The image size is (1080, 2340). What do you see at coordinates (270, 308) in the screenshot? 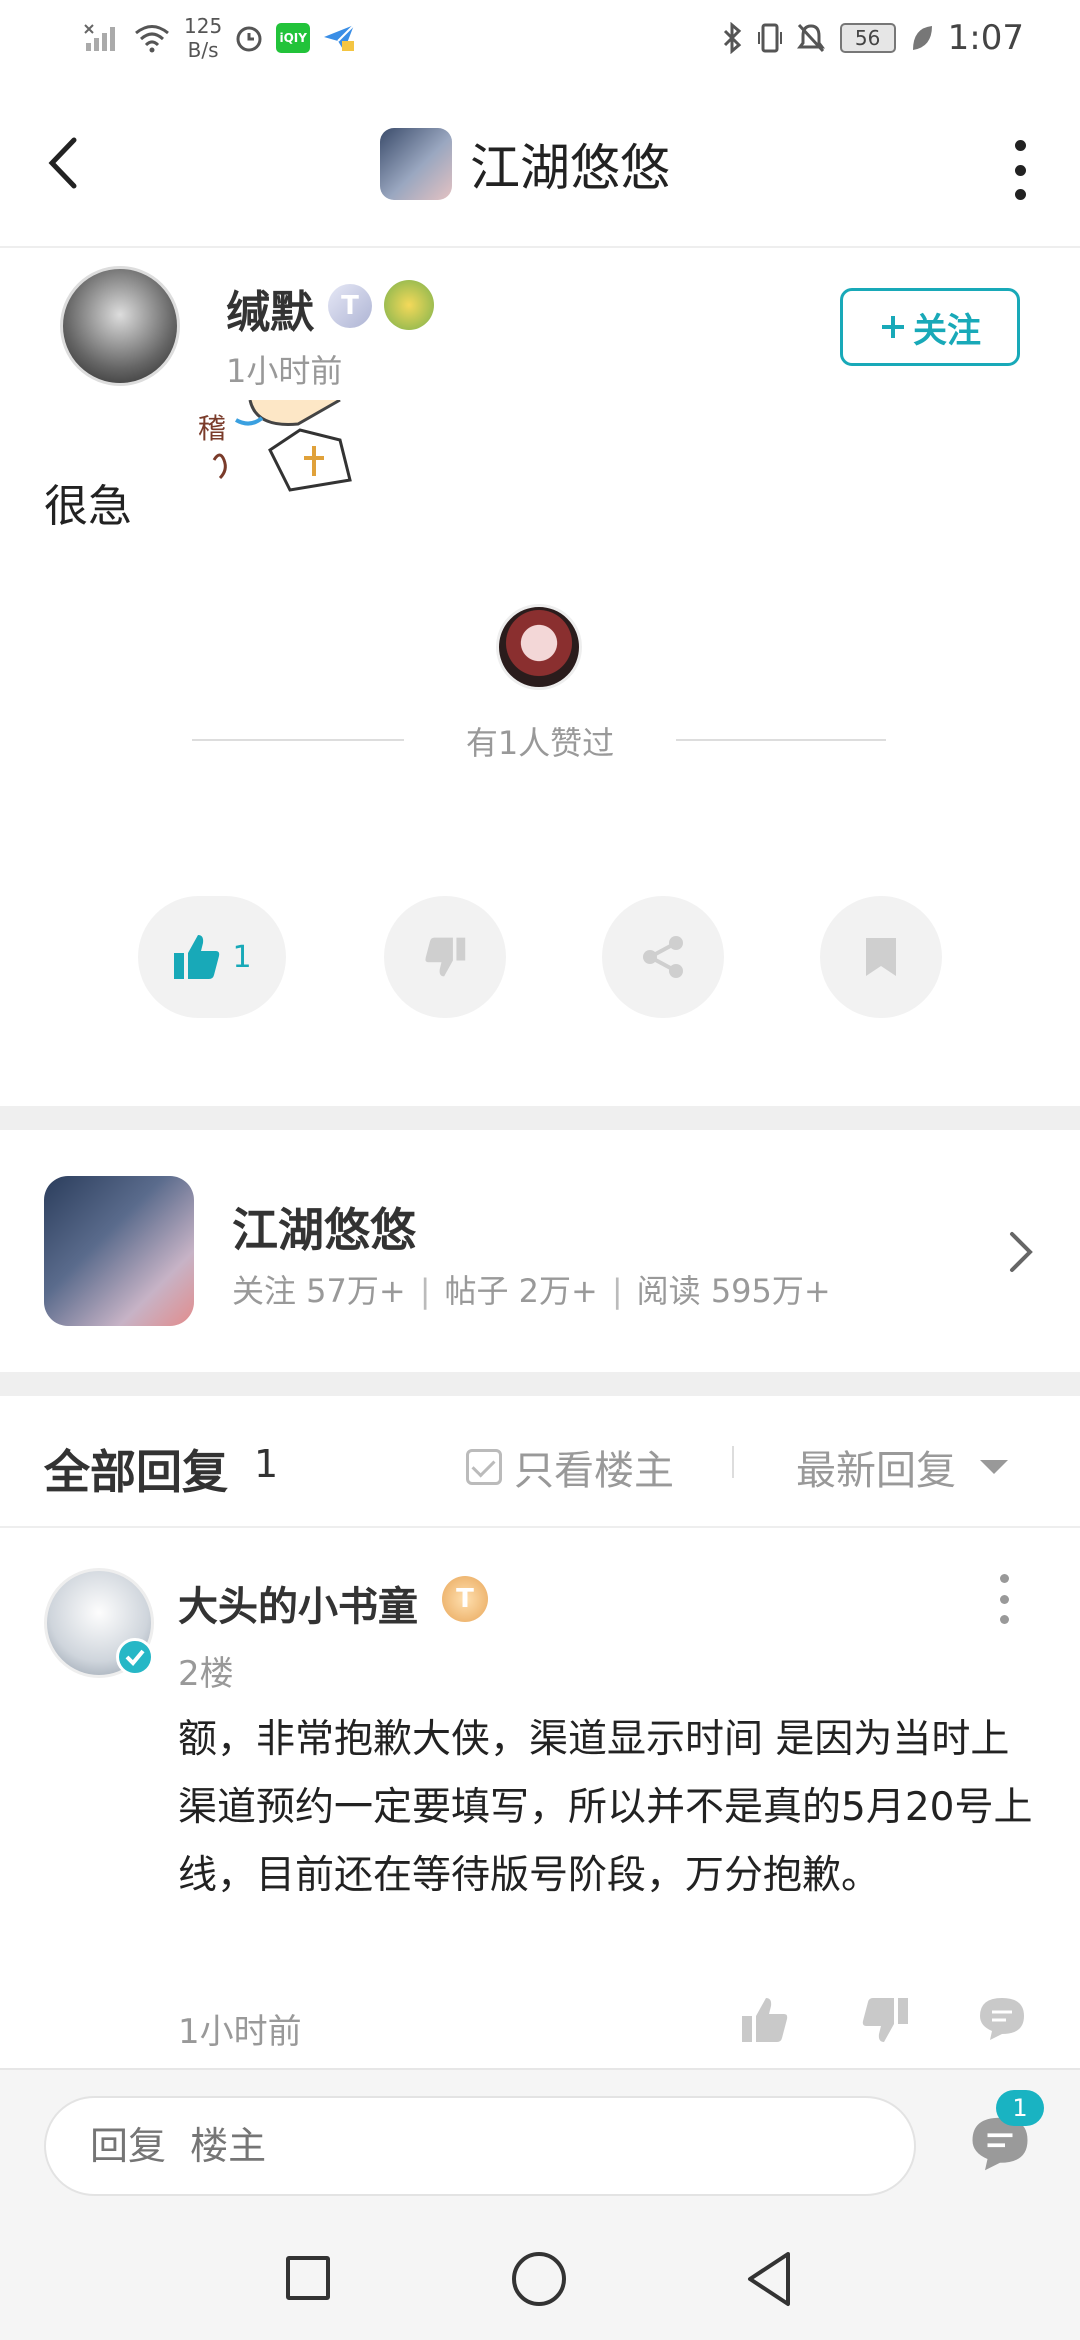
I see `author-name: 缄默` at bounding box center [270, 308].